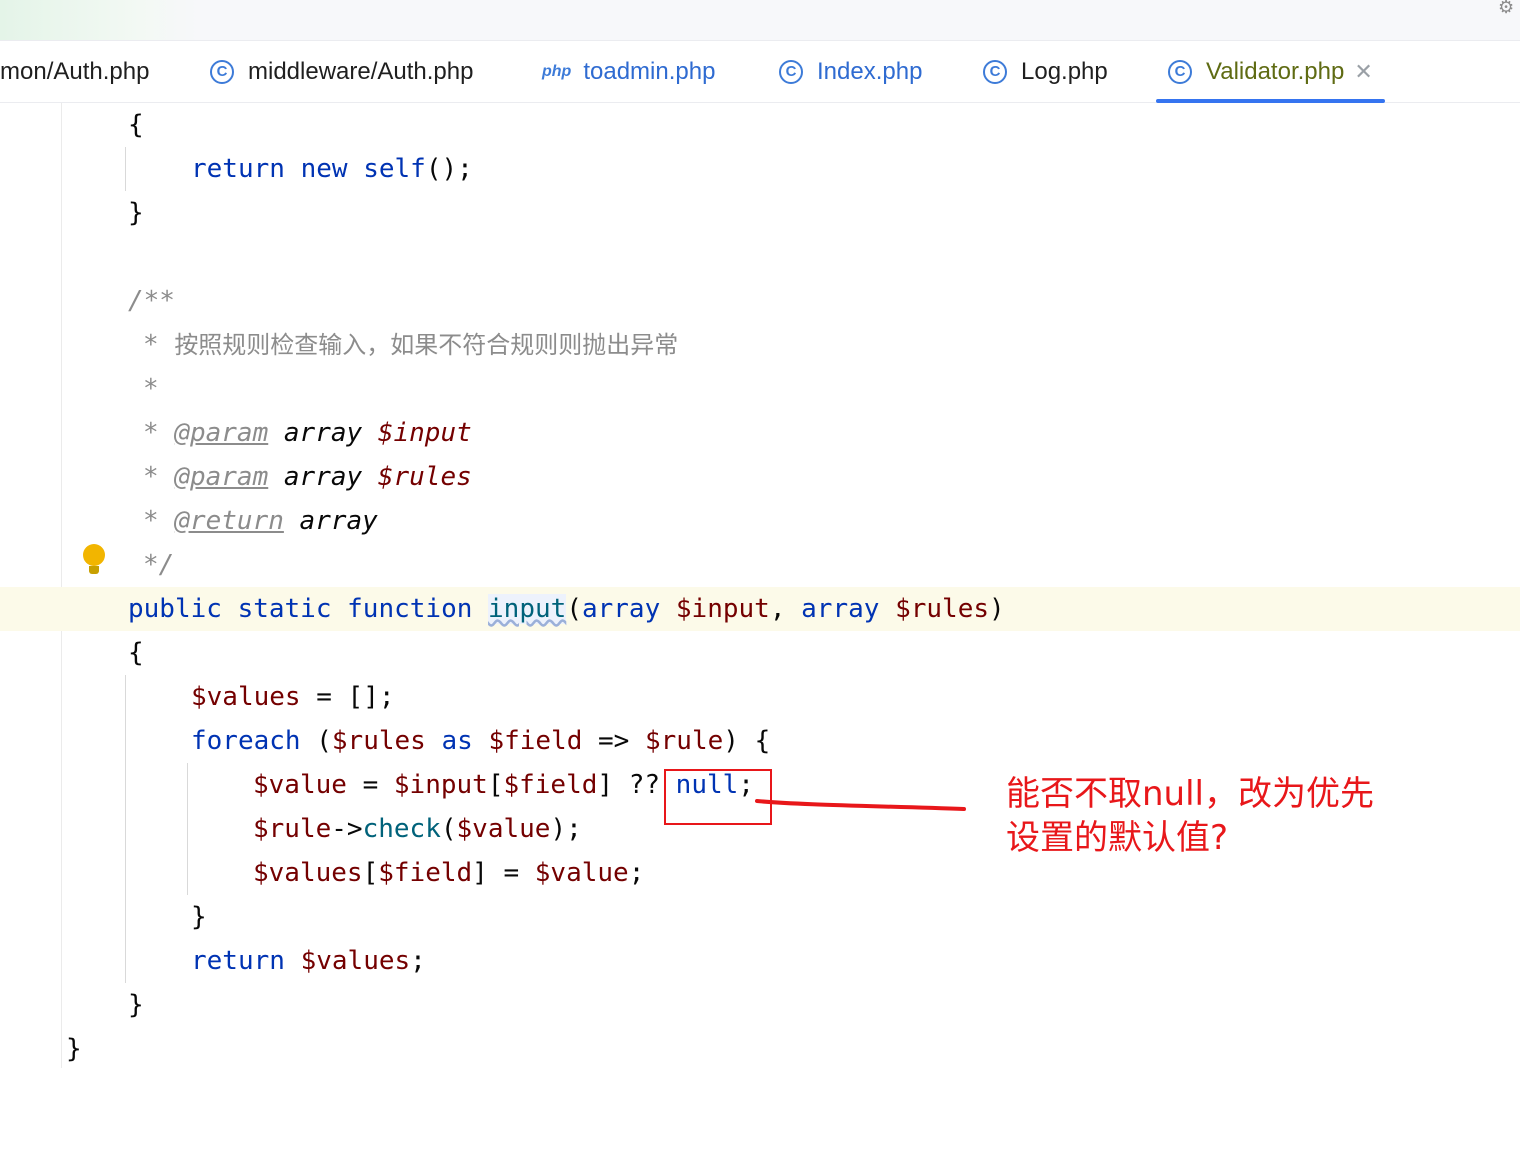  What do you see at coordinates (1216, 816) in the screenshot?
I see `annotation-text: 能否不取null，改为优先 设置的默认值?` at bounding box center [1216, 816].